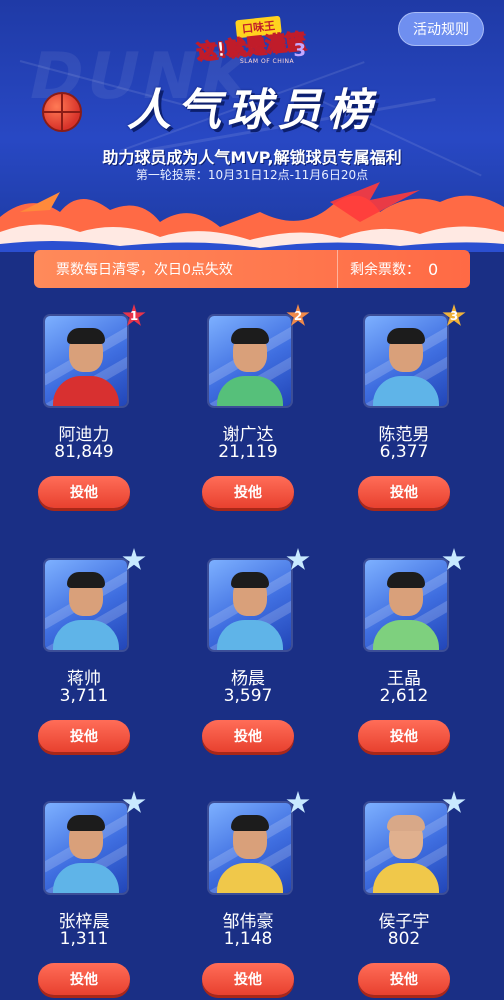 This screenshot has width=504, height=1000. Describe the element at coordinates (248, 893) in the screenshot. I see `player-card: 邹伟豪 1,148 投他` at that location.